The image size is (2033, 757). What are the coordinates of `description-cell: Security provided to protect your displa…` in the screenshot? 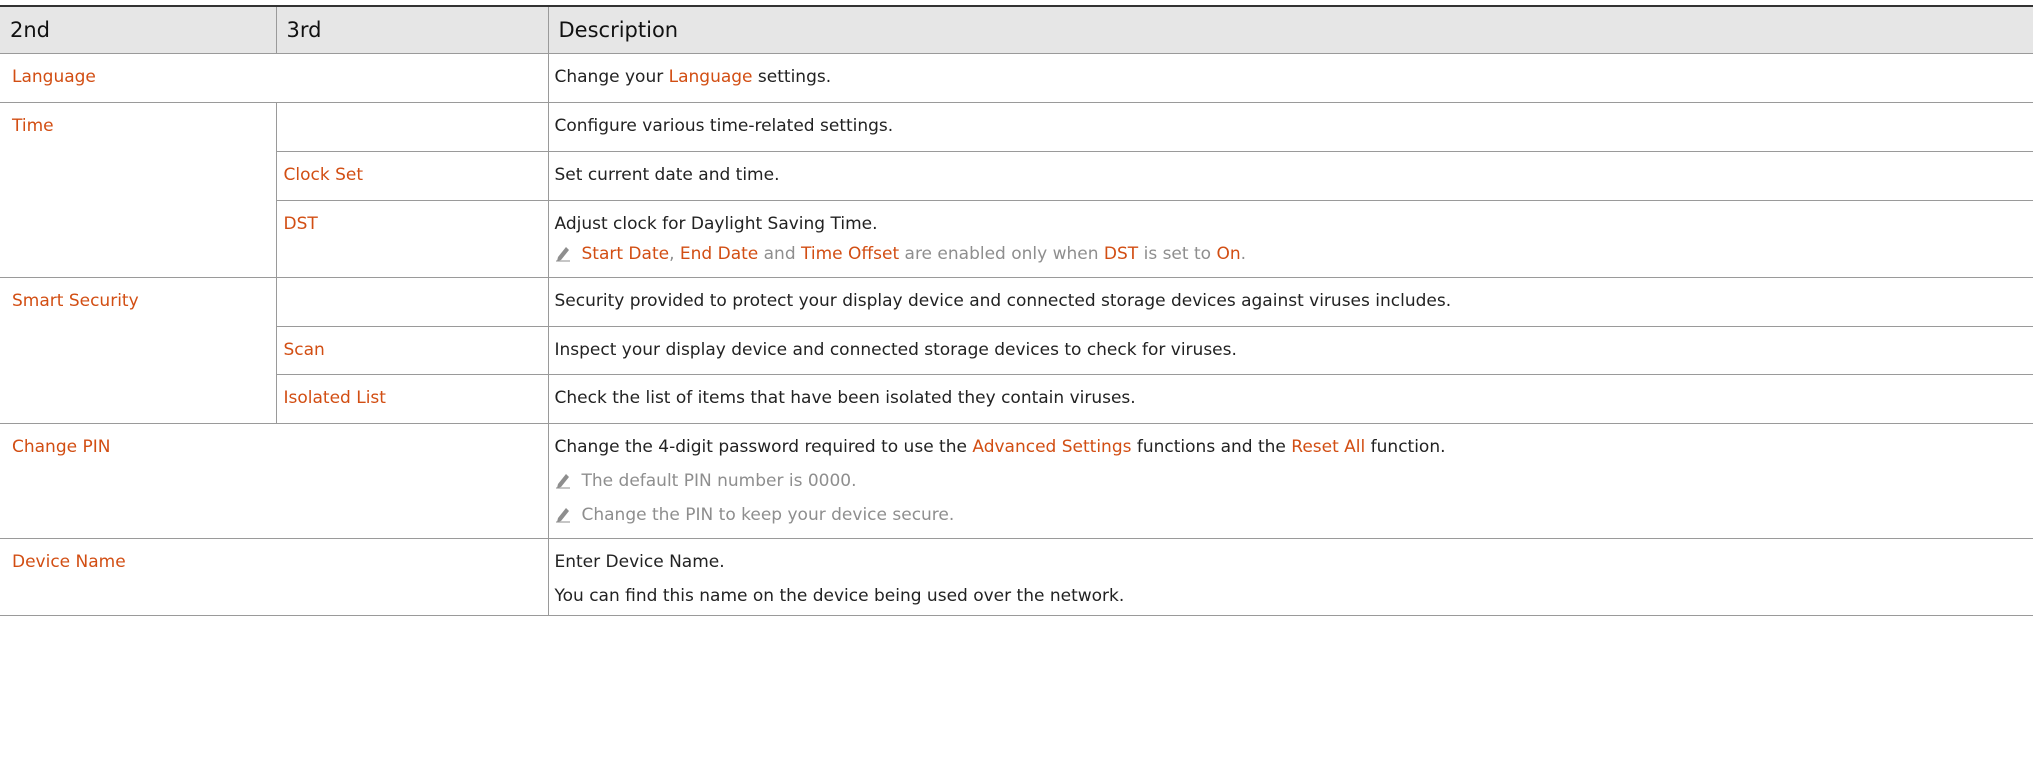 It's located at (1290, 302).